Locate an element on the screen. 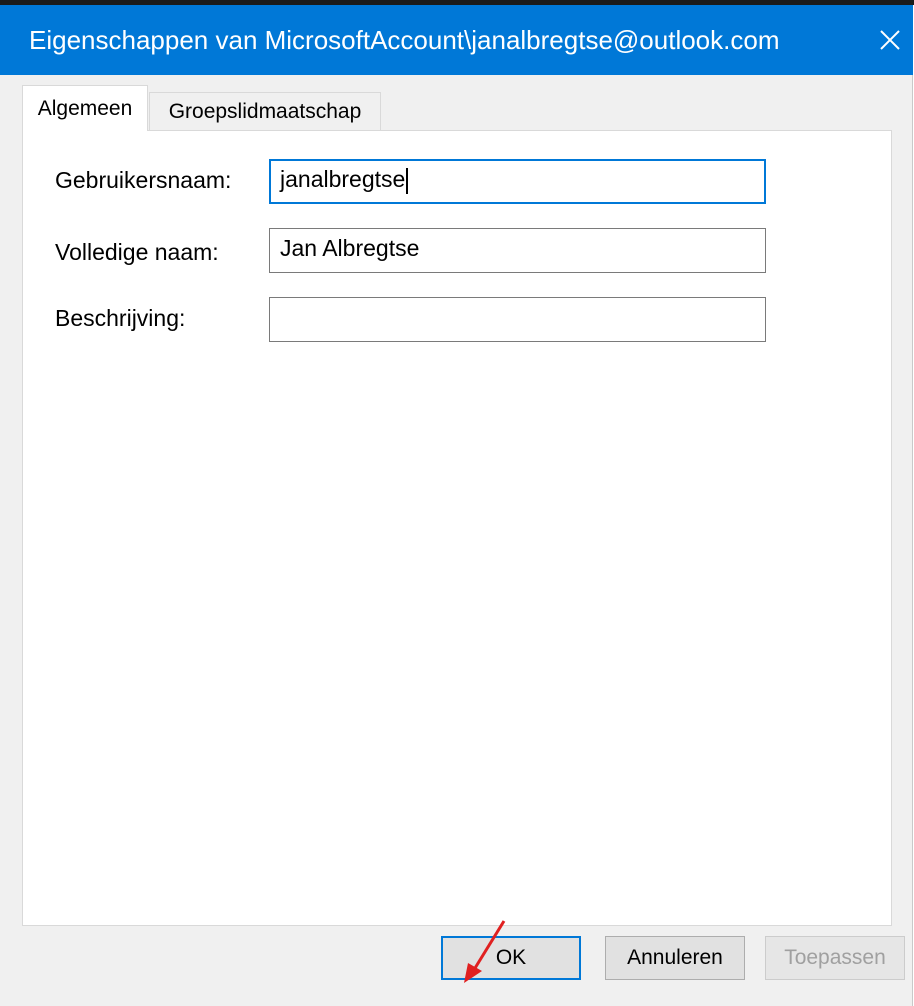  username-field: janalbregtse is located at coordinates (517, 181).